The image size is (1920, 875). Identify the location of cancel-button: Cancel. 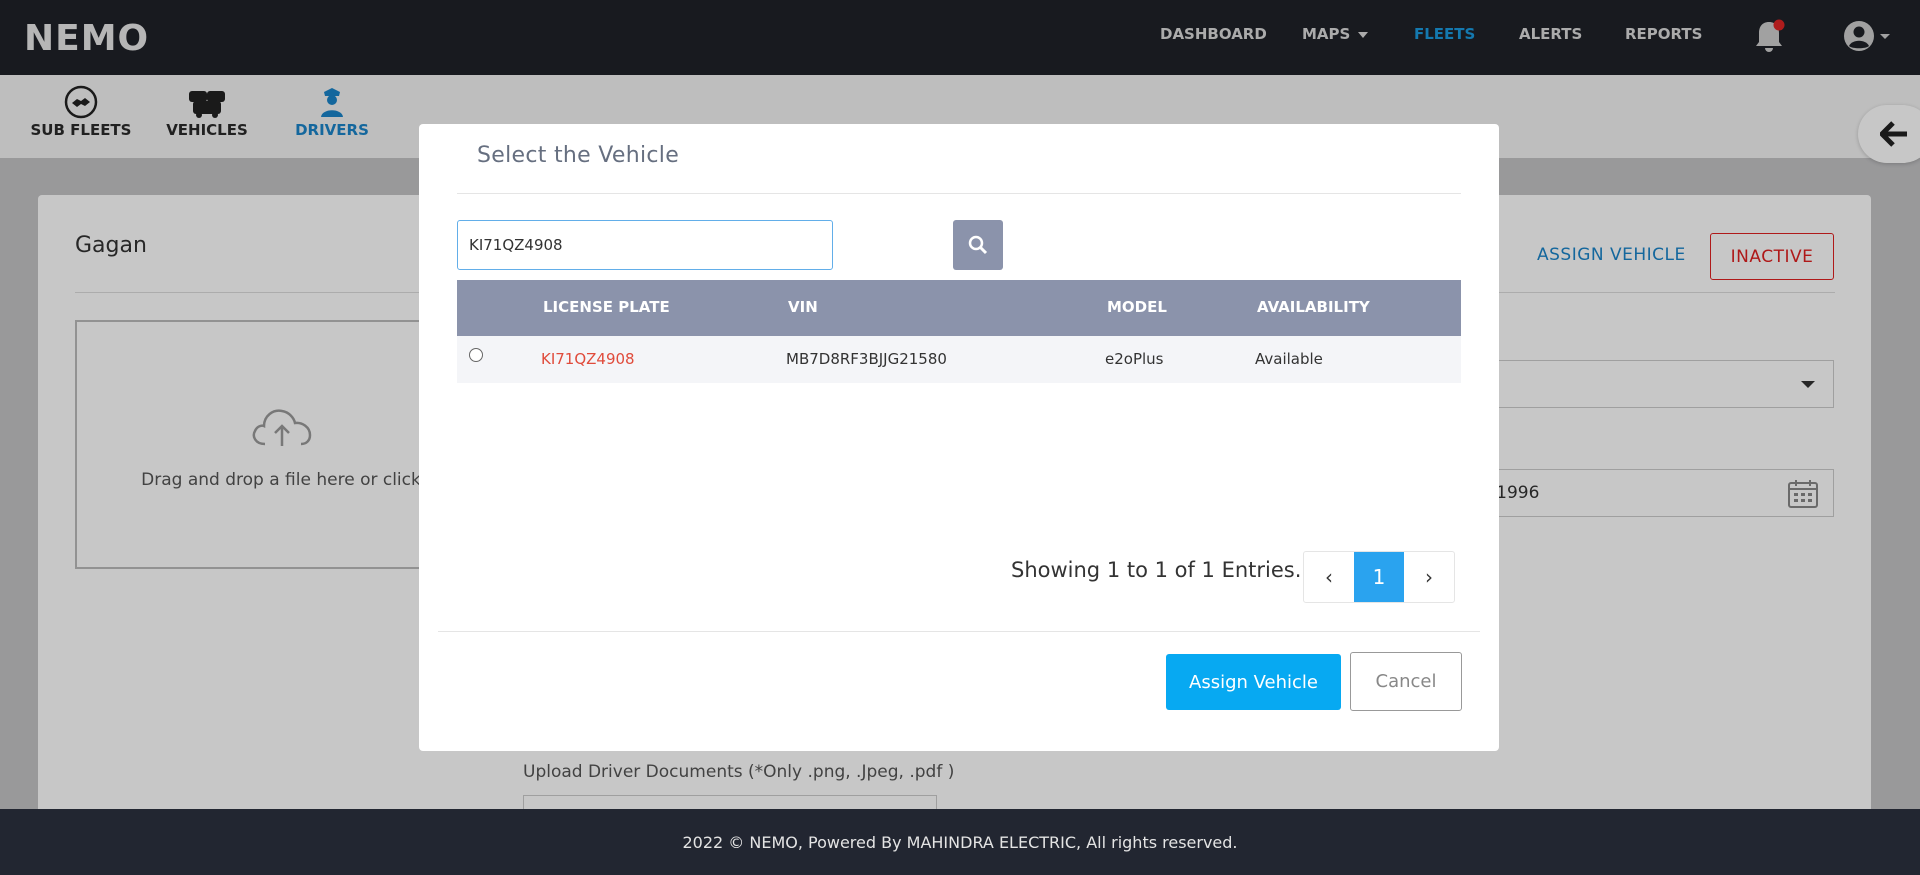
(1406, 681).